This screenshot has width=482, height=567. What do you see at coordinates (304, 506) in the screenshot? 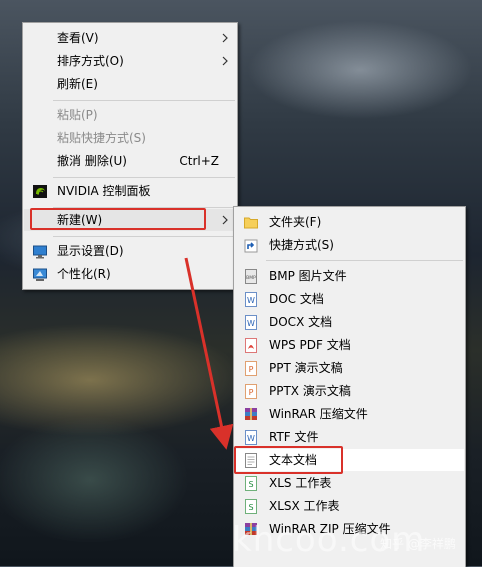
I see `submenu-item-label: XLSX 工作表` at bounding box center [304, 506].